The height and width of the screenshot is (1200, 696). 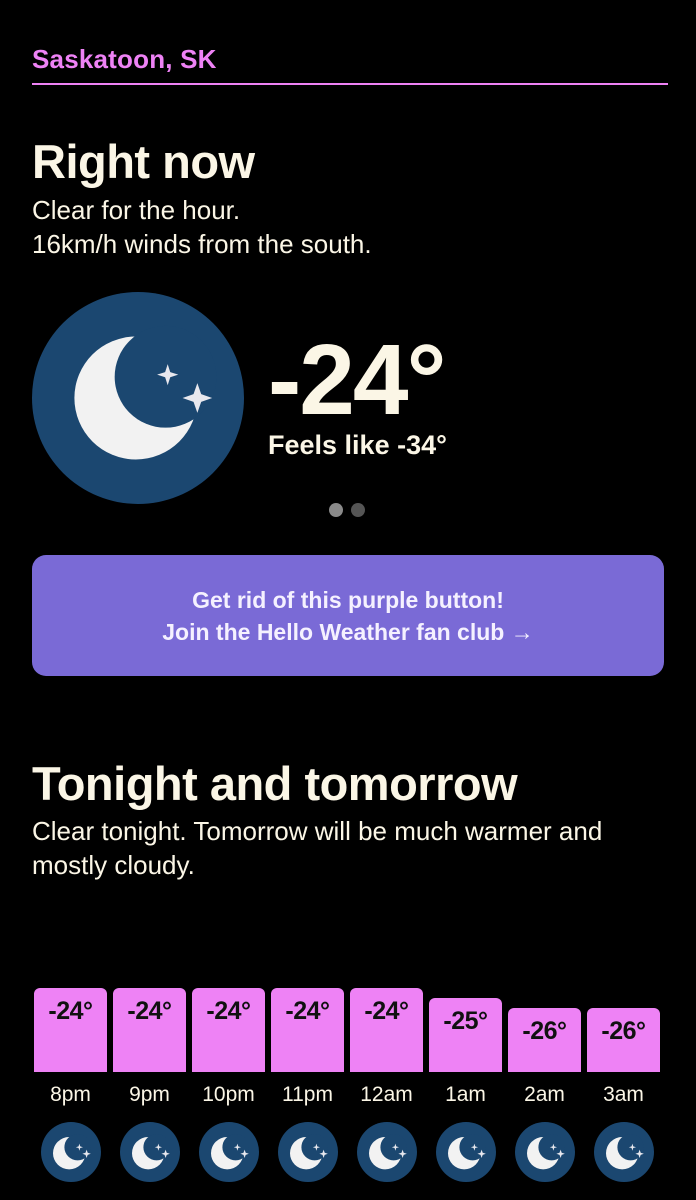 I want to click on hourly-time-label: 2am, so click(x=544, y=1094).